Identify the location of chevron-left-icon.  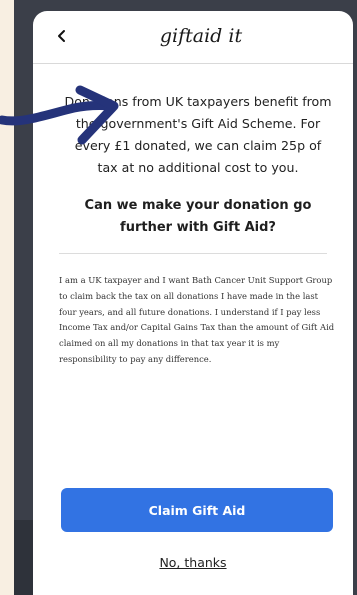
(61, 36).